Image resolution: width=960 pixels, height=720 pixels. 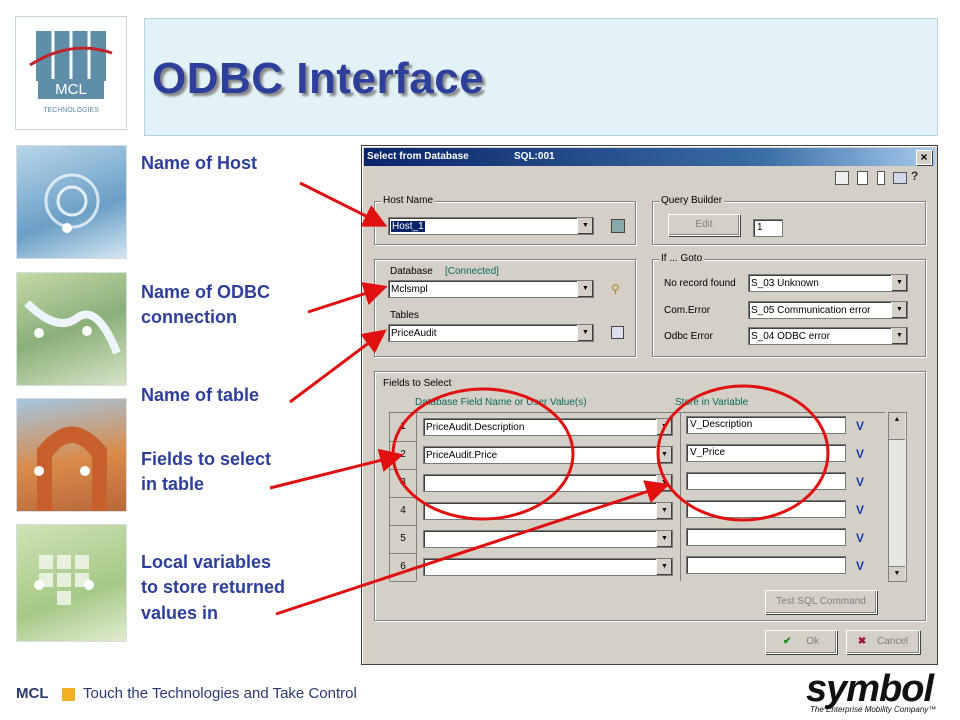 I want to click on arrow-to-variables, so click(x=472, y=548).